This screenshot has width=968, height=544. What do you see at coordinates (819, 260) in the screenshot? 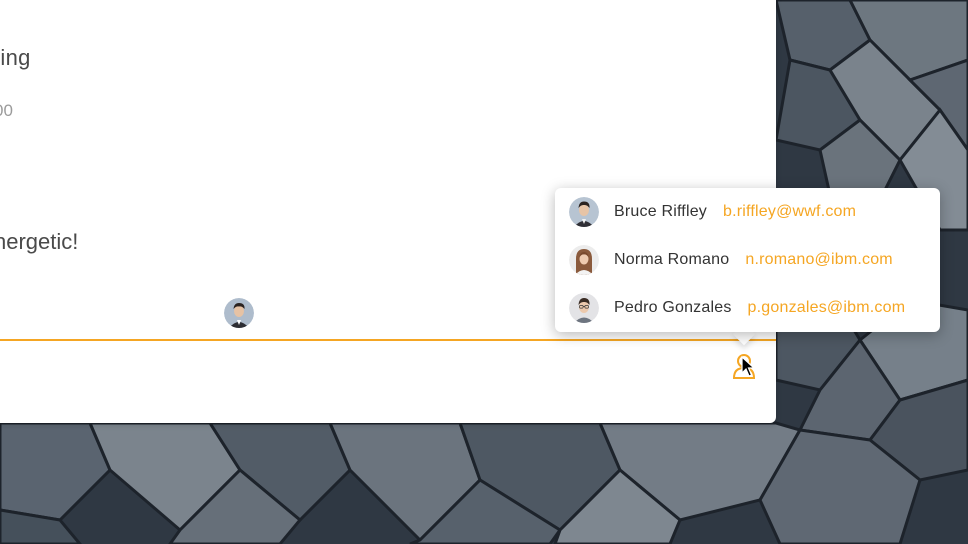
I see `contact-email: n.romano@ibm.com` at bounding box center [819, 260].